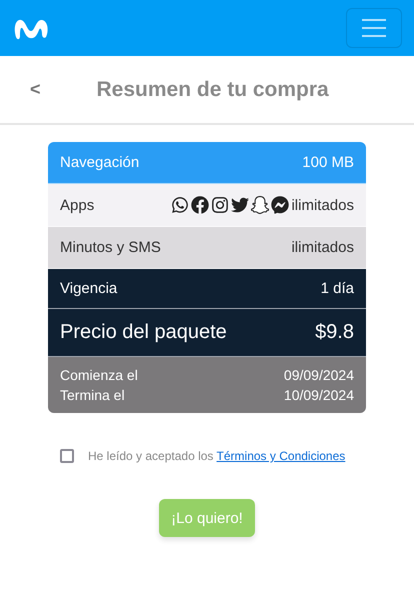 This screenshot has width=414, height=600. I want to click on page-title: Resumen de tu compra, so click(212, 90).